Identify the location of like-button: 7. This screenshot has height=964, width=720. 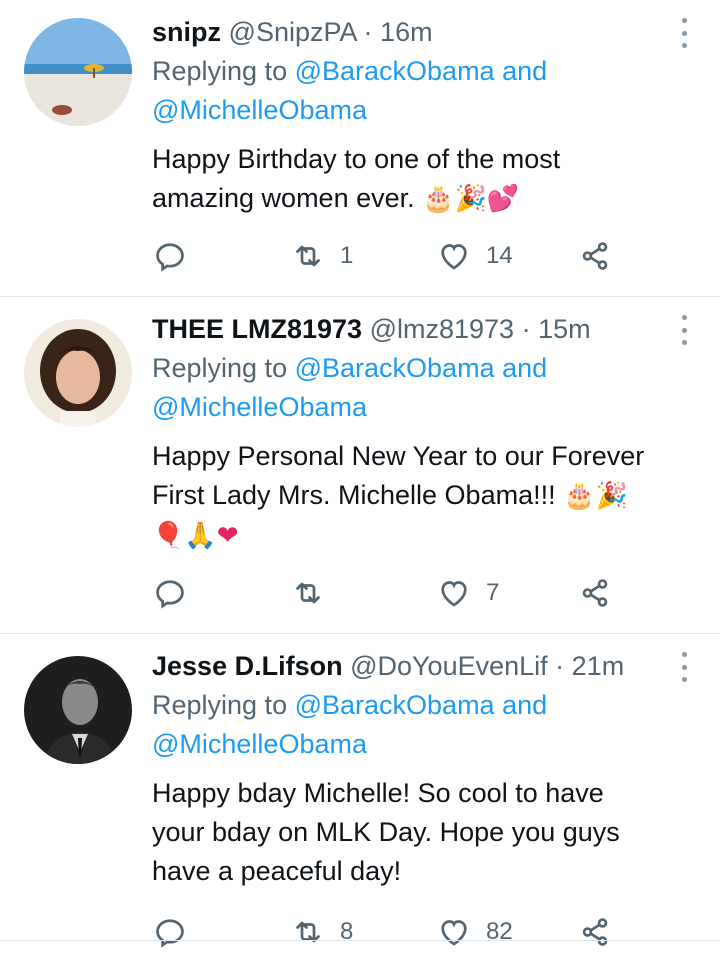
(467, 593).